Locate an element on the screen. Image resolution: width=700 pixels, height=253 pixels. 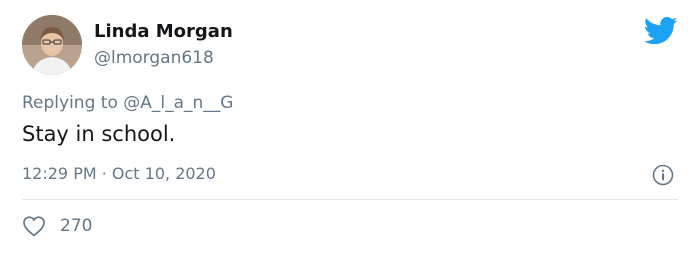
like-count: 270 is located at coordinates (76, 226).